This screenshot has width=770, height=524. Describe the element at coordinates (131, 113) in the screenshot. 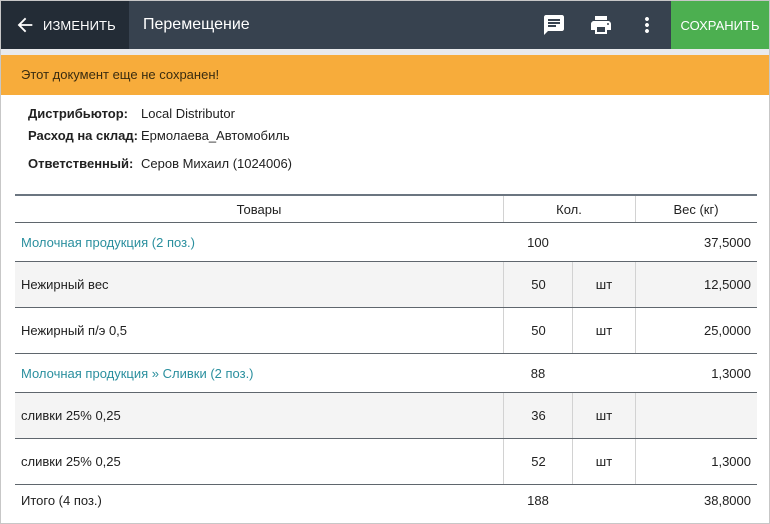

I see `distributor-row: Дистрибьютор: Local Distributor` at that location.